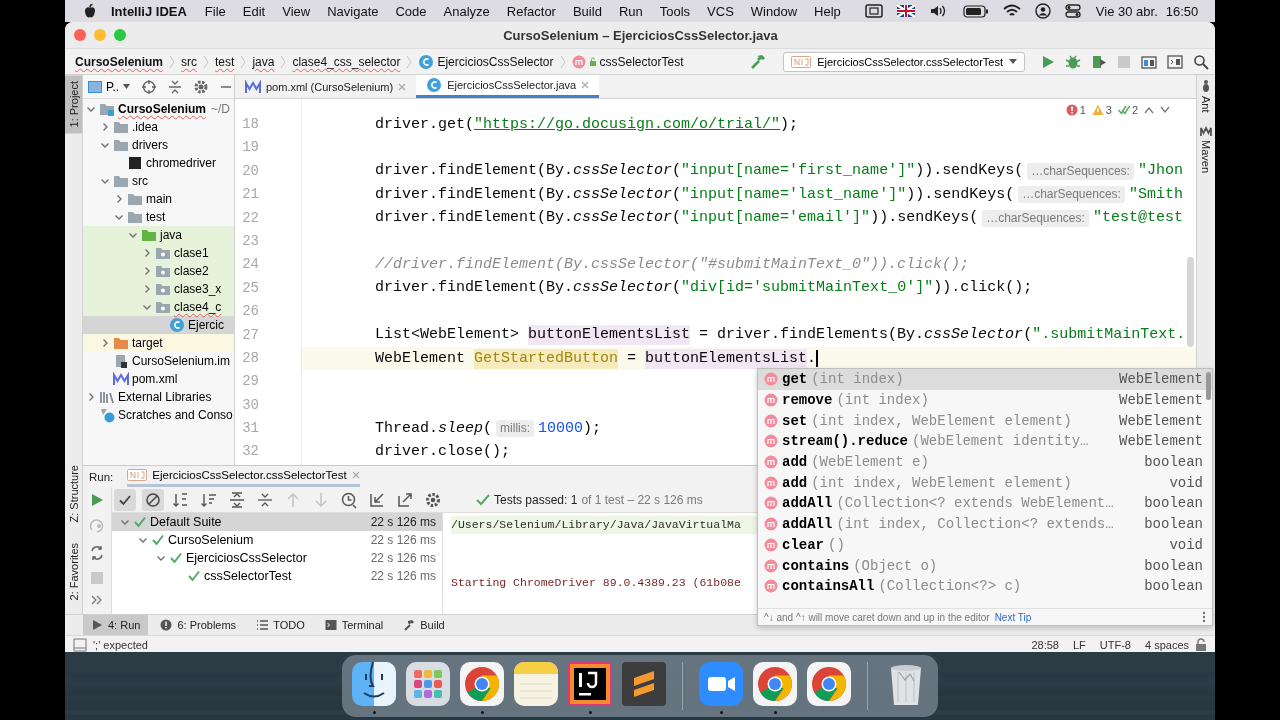 The height and width of the screenshot is (720, 1280). I want to click on tree-item: Scratches and Conso, so click(158, 415).